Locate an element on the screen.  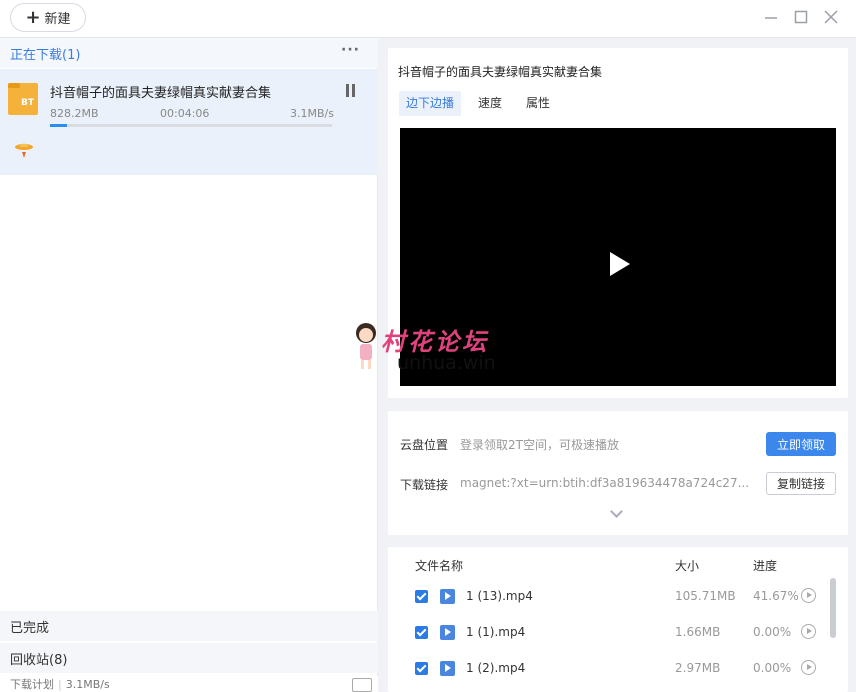
task-size: 828.2MB is located at coordinates (74, 113).